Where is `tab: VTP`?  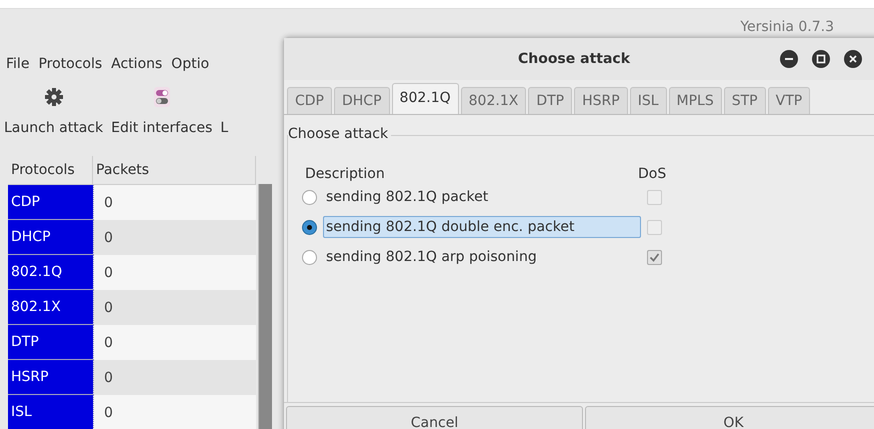
tab: VTP is located at coordinates (789, 100).